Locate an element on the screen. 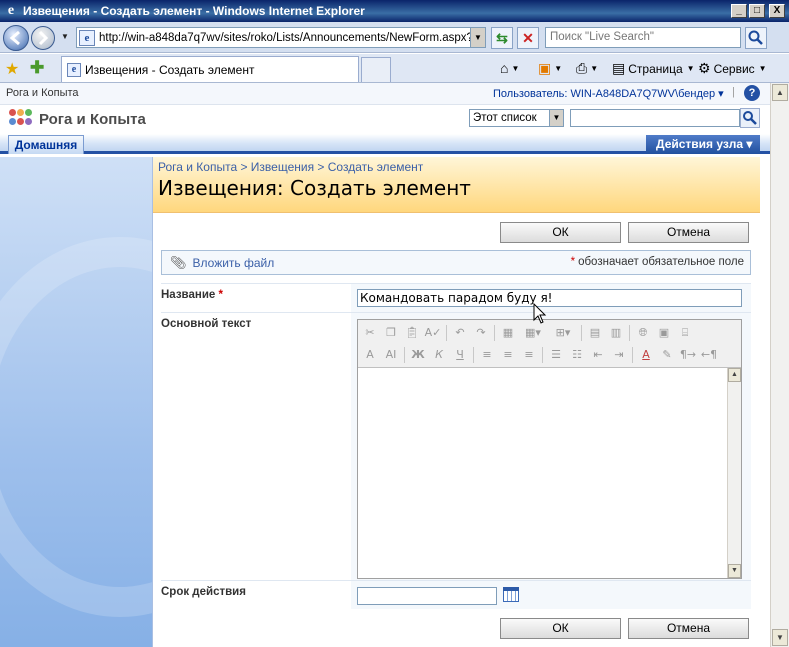  redo-icon: ↷ is located at coordinates (481, 333).